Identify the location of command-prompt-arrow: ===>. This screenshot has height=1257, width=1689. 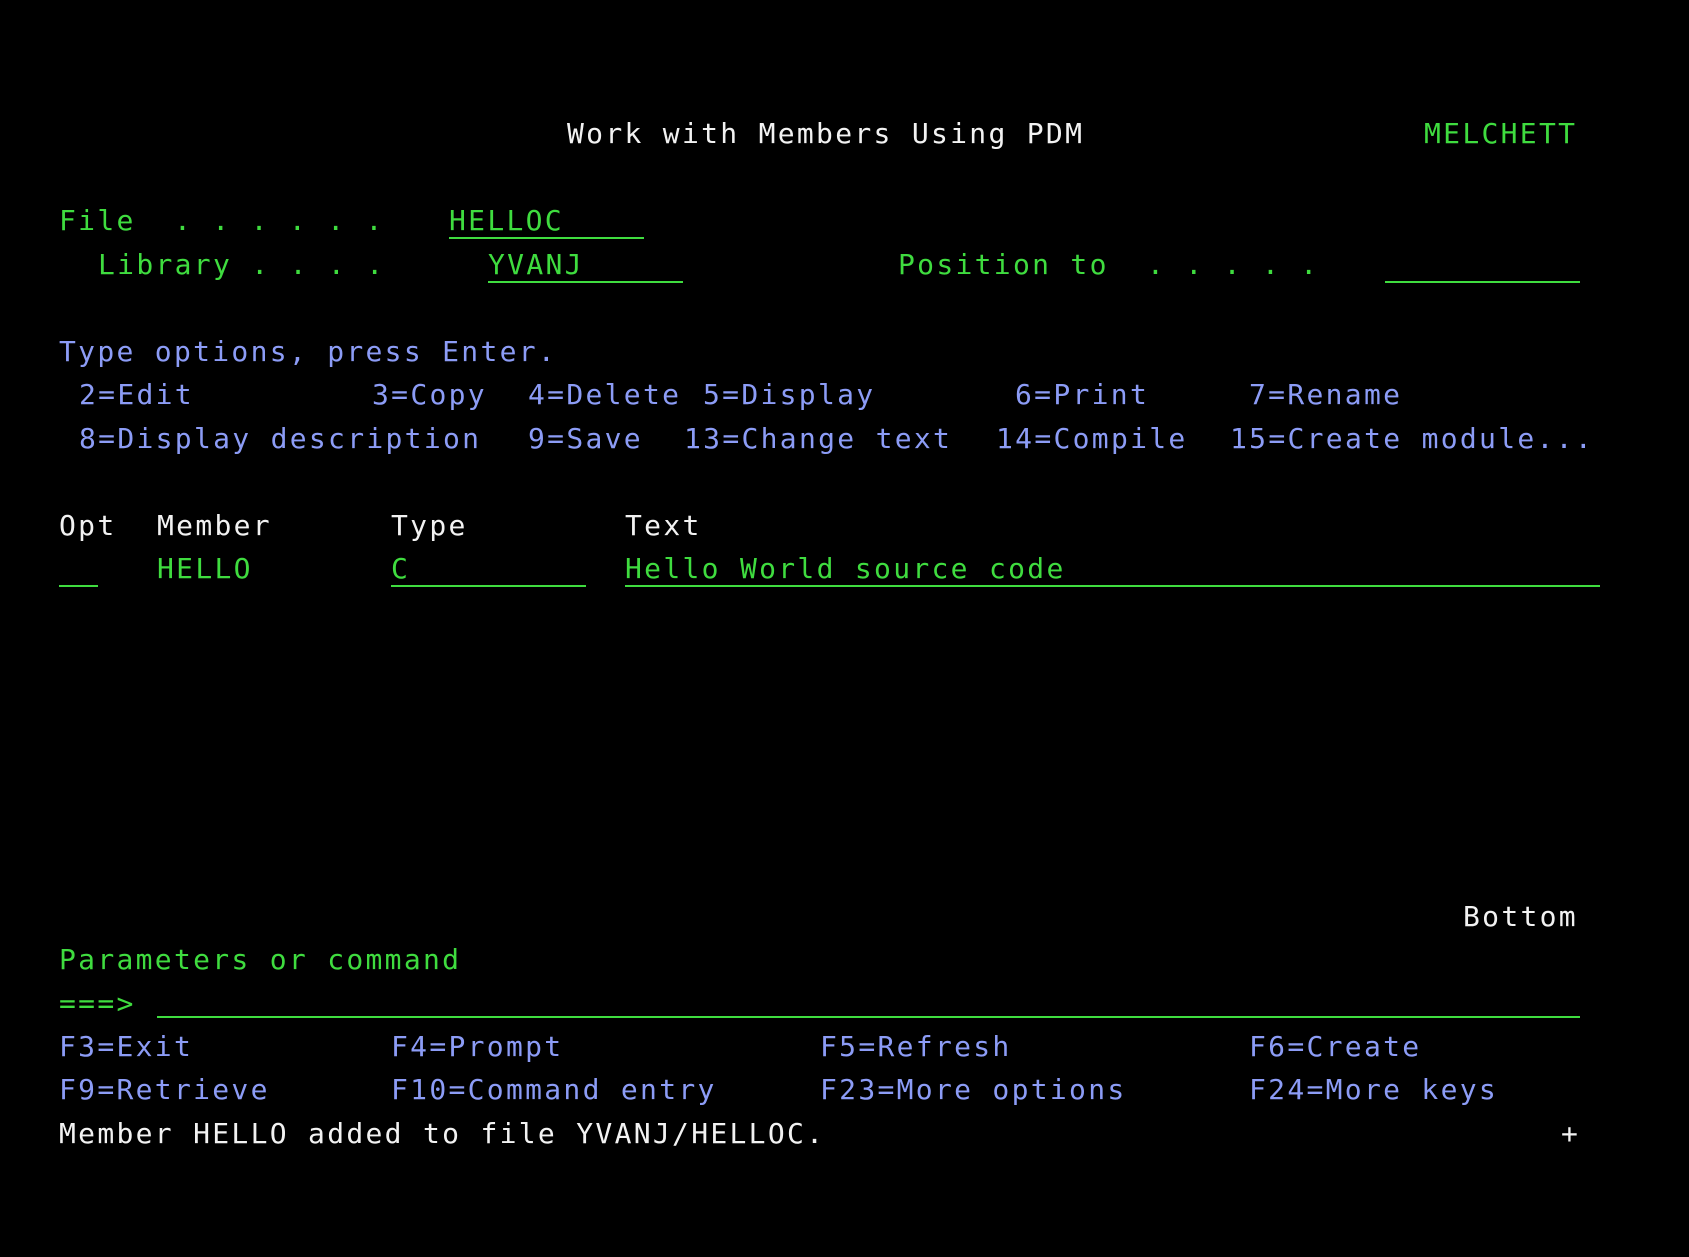
(97, 1003).